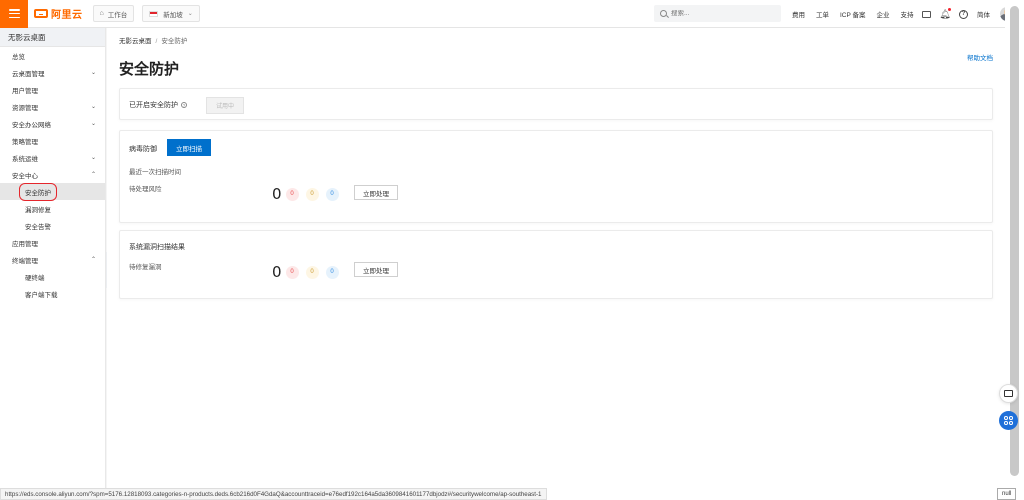 This screenshot has height=500, width=1024. I want to click on logo-icon, so click(41, 13).